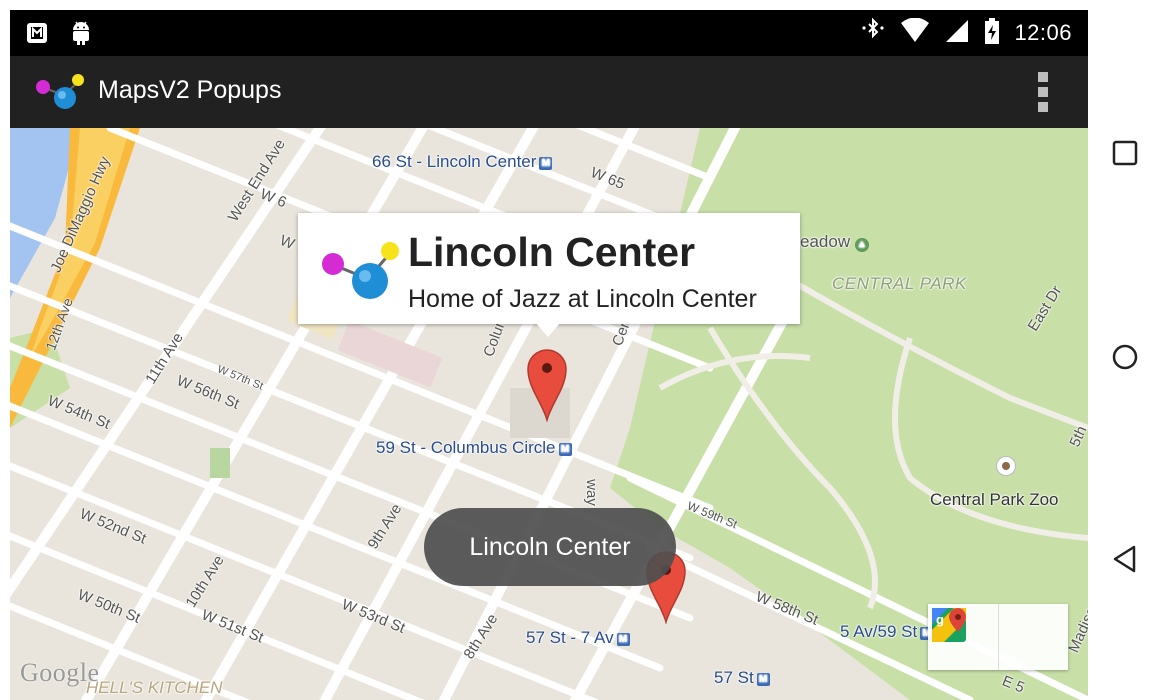  I want to click on transit-label: 5 Av/59 St M, so click(887, 632).